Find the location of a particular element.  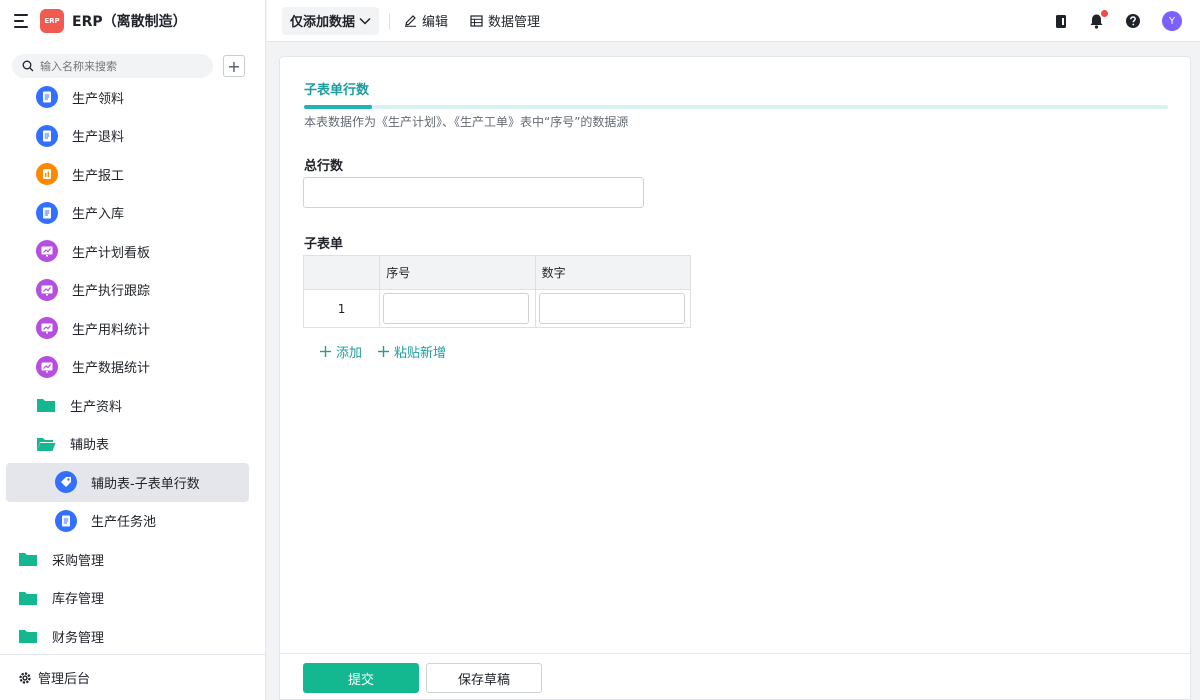

gear-icon is located at coordinates (25, 677).